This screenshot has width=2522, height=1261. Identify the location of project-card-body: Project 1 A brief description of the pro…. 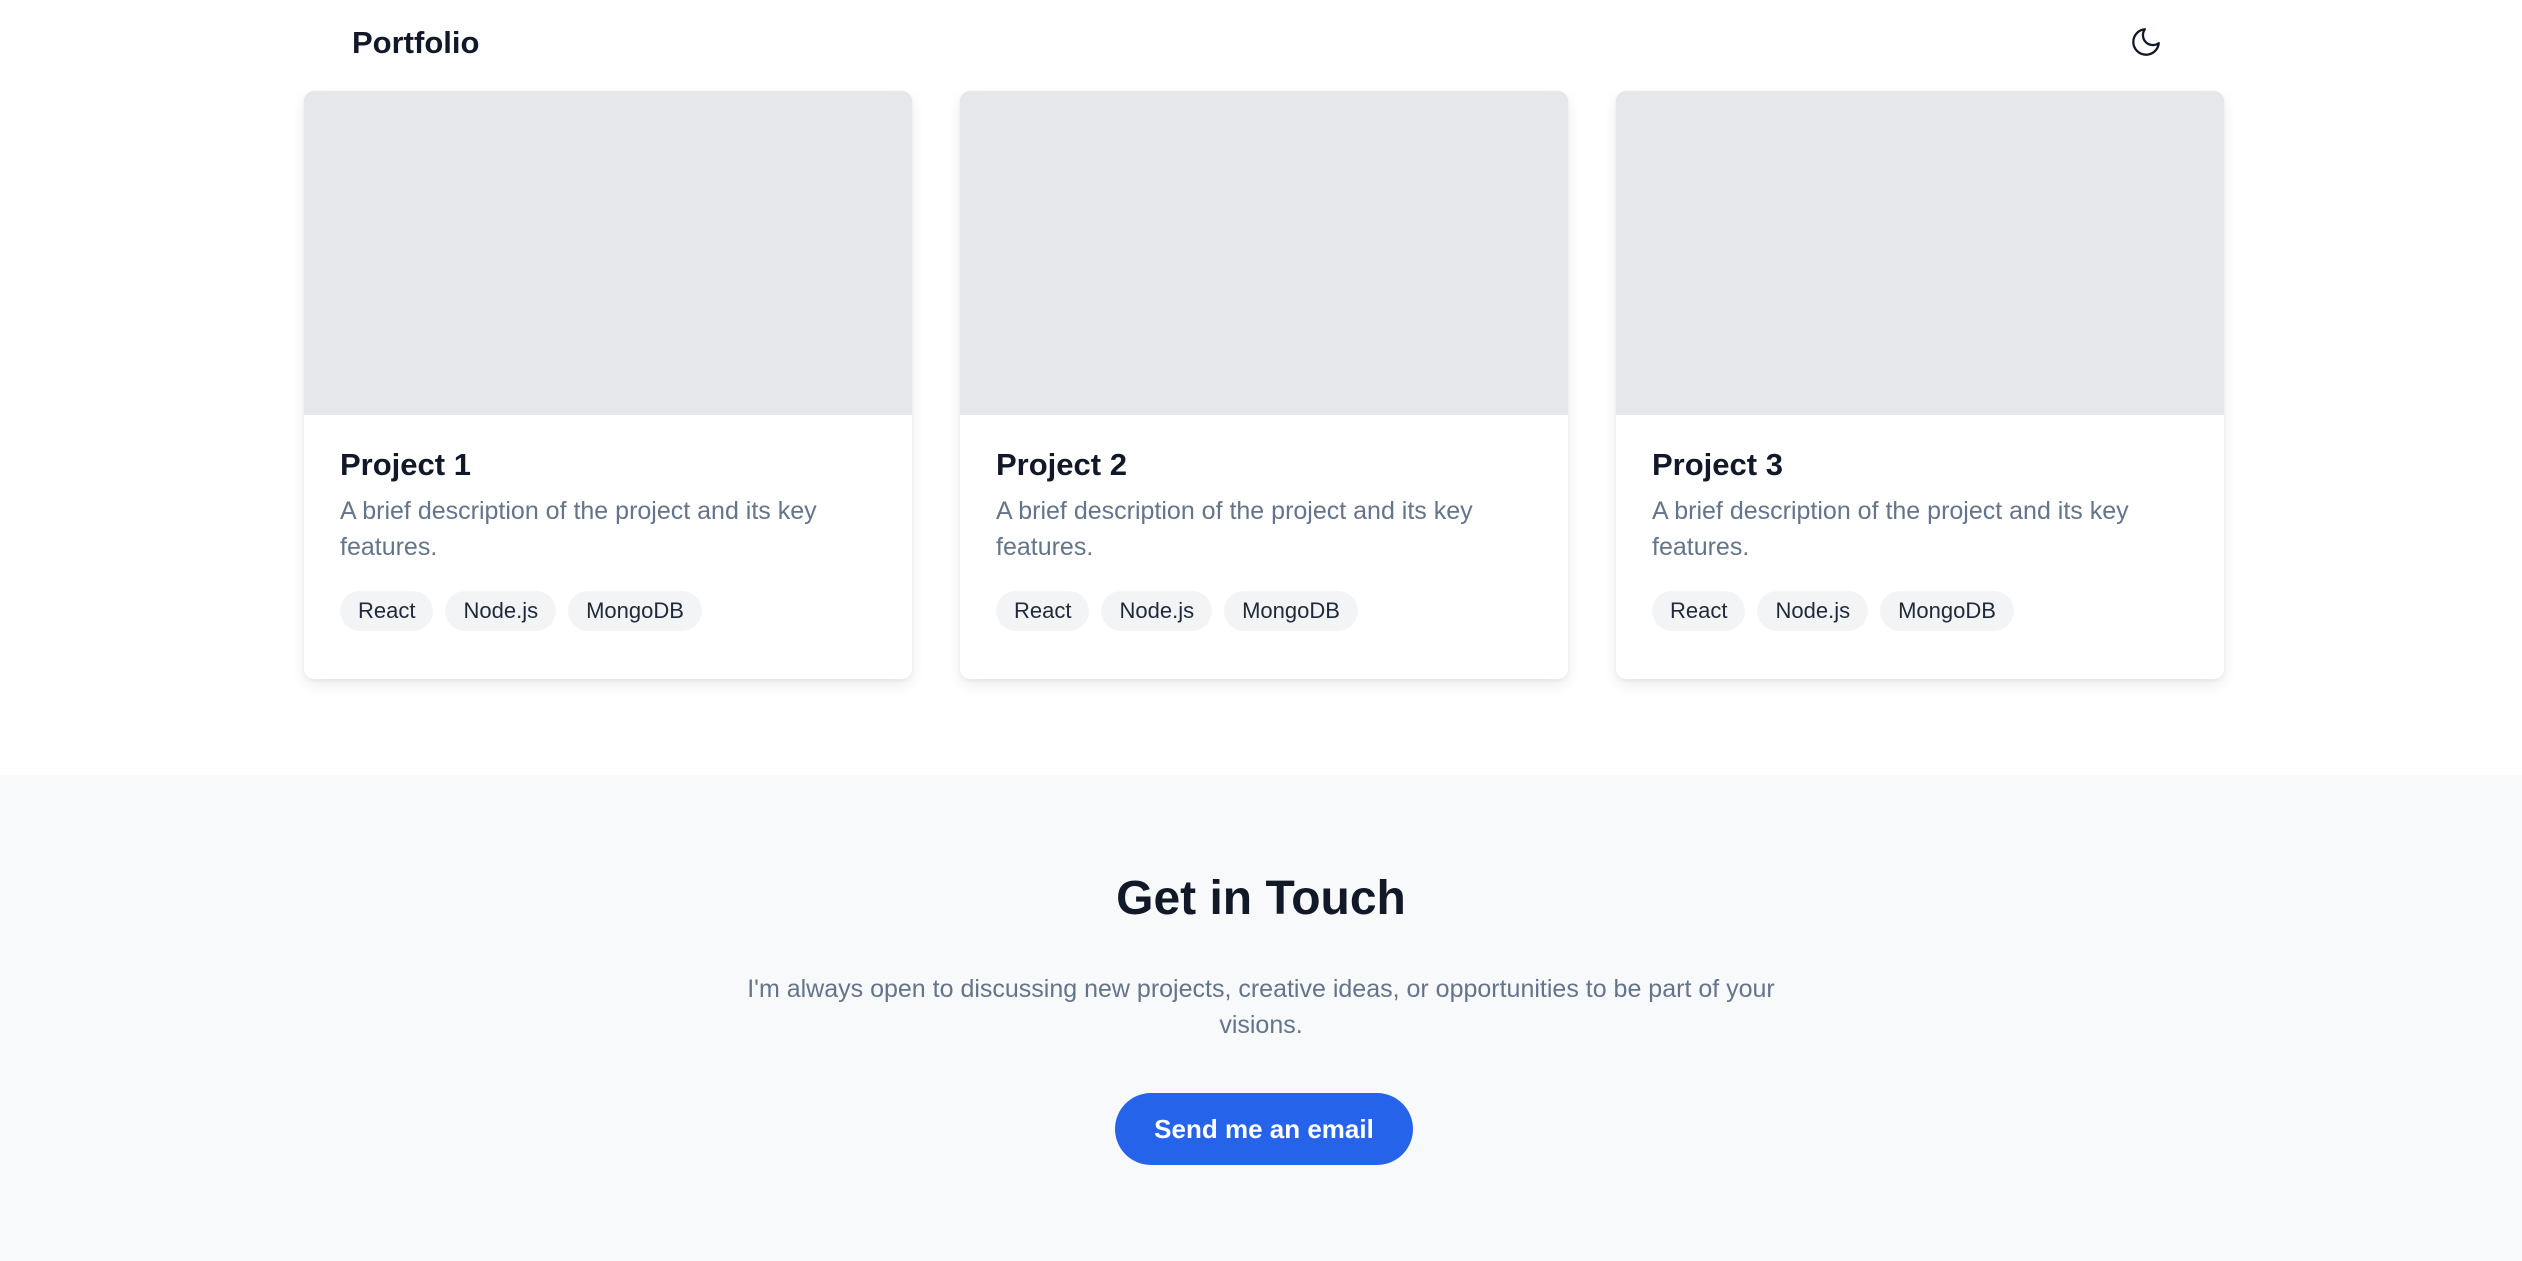
(608, 523).